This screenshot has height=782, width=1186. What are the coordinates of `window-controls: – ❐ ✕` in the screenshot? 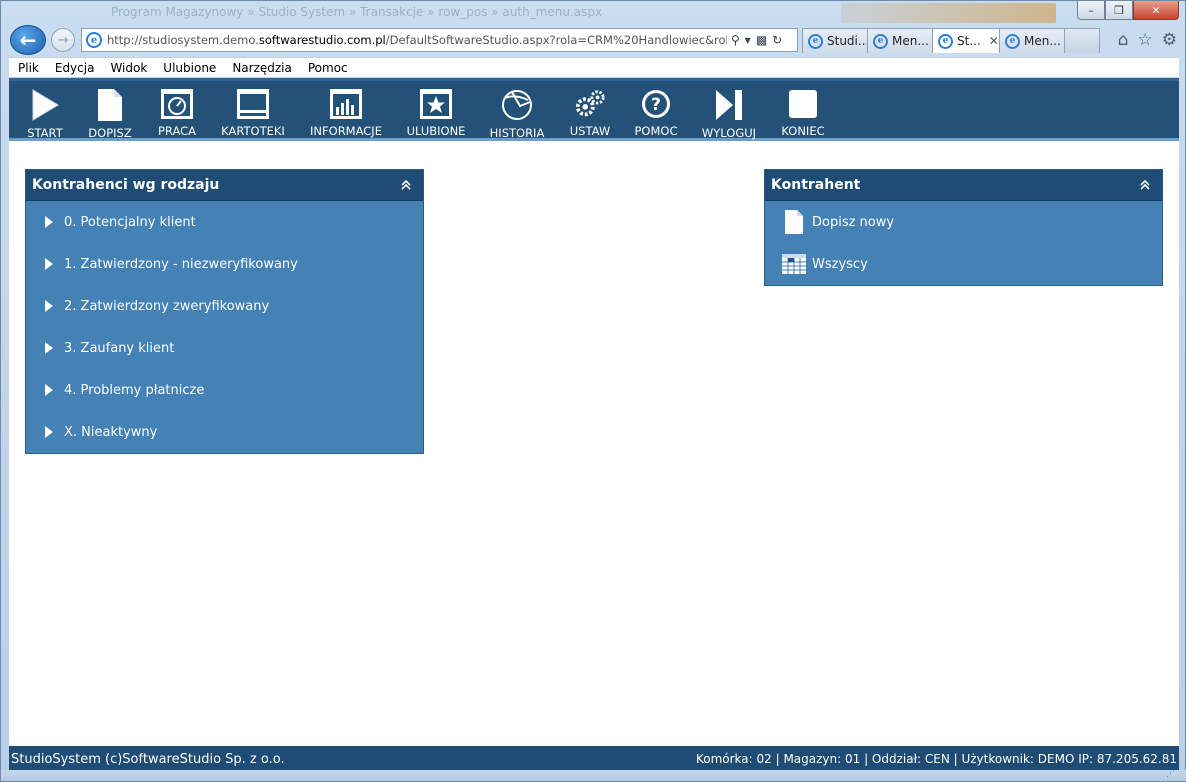 It's located at (1128, 10).